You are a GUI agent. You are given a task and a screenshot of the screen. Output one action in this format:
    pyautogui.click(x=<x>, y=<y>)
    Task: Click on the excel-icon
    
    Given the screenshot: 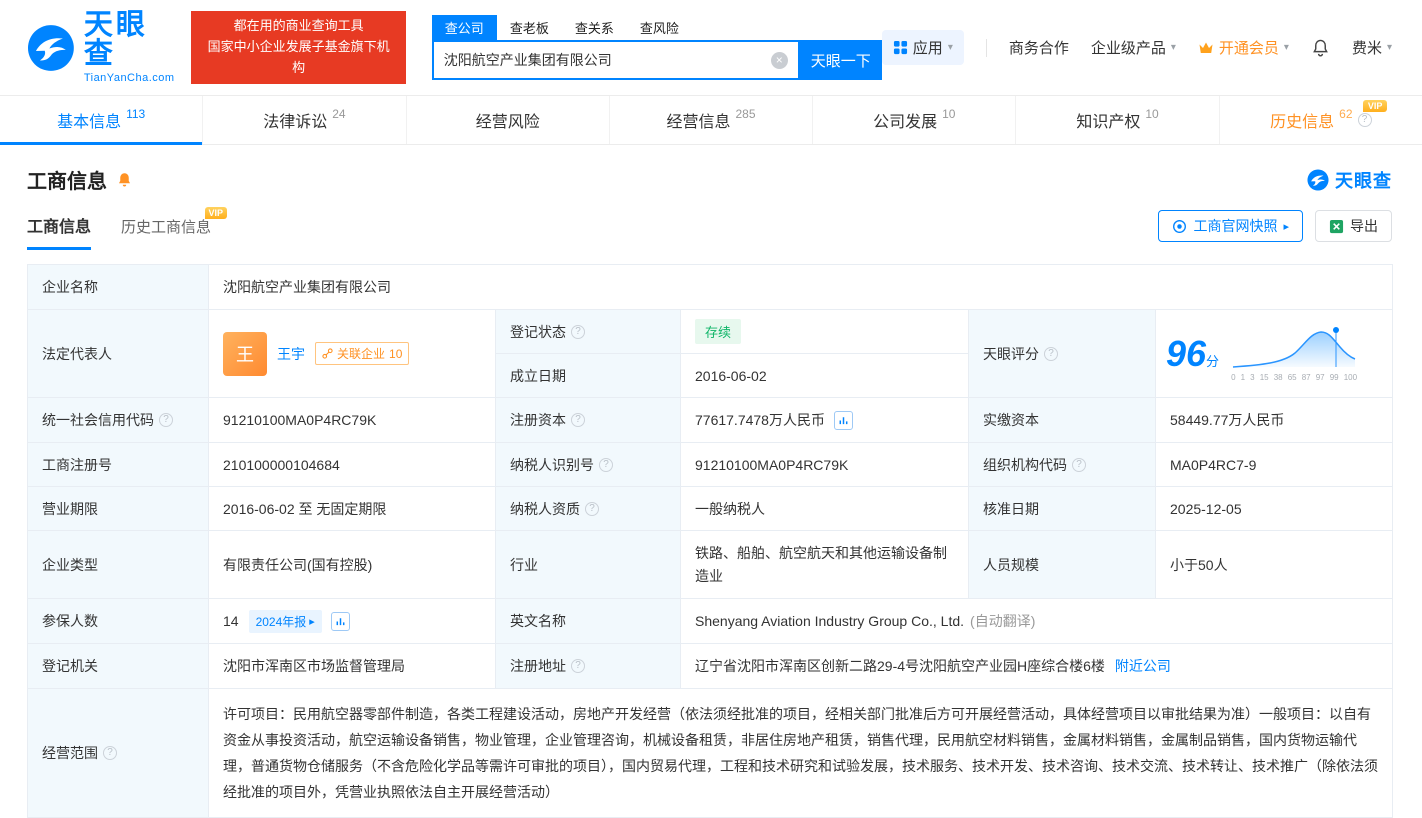 What is the action you would take?
    pyautogui.click(x=1336, y=226)
    